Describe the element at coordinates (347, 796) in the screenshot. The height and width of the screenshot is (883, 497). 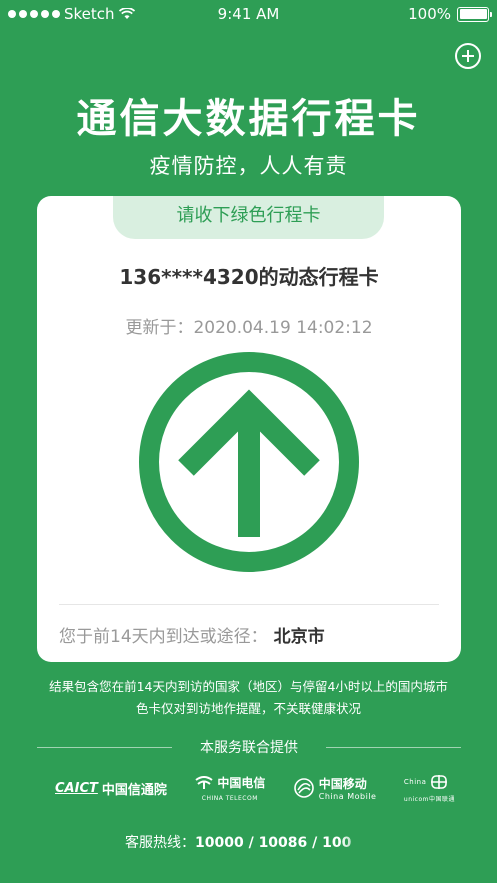
I see `mobile-en: China Mobile` at that location.